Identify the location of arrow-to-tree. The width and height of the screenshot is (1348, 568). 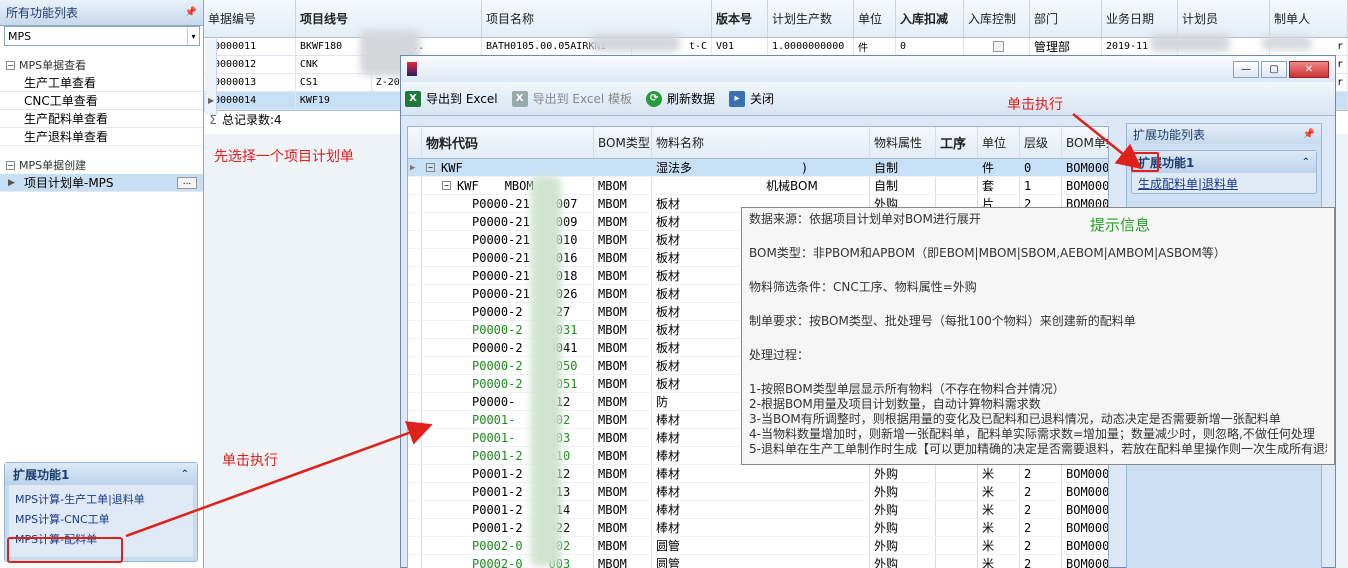
(279, 479).